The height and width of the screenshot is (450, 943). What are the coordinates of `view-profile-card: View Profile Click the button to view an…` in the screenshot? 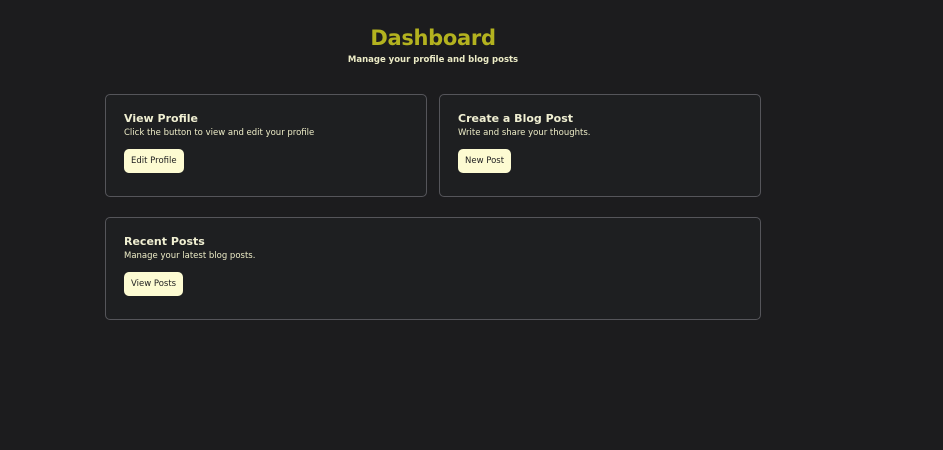 It's located at (266, 145).